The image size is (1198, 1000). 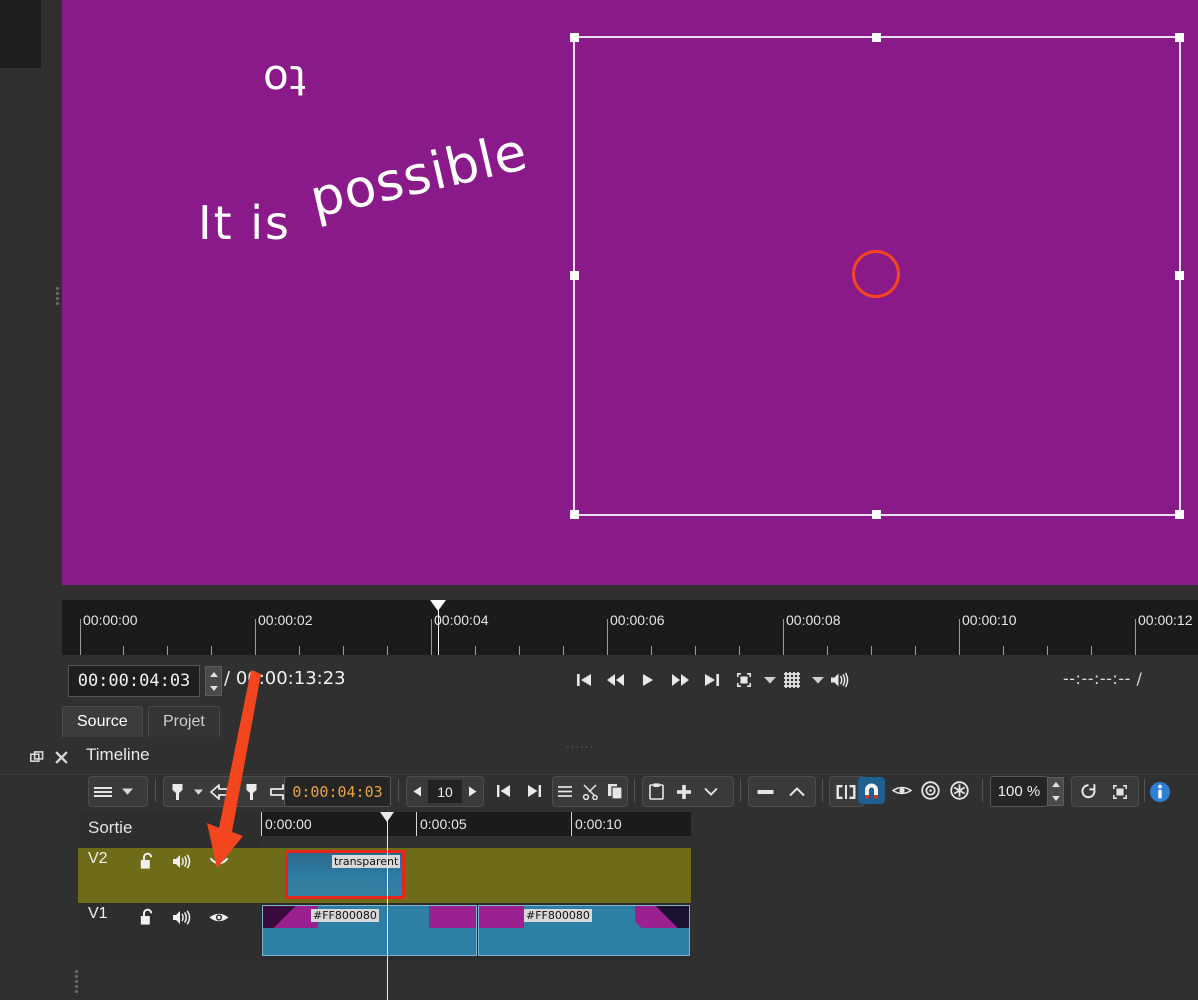 I want to click on zoom-fit-button, so click(x=744, y=680).